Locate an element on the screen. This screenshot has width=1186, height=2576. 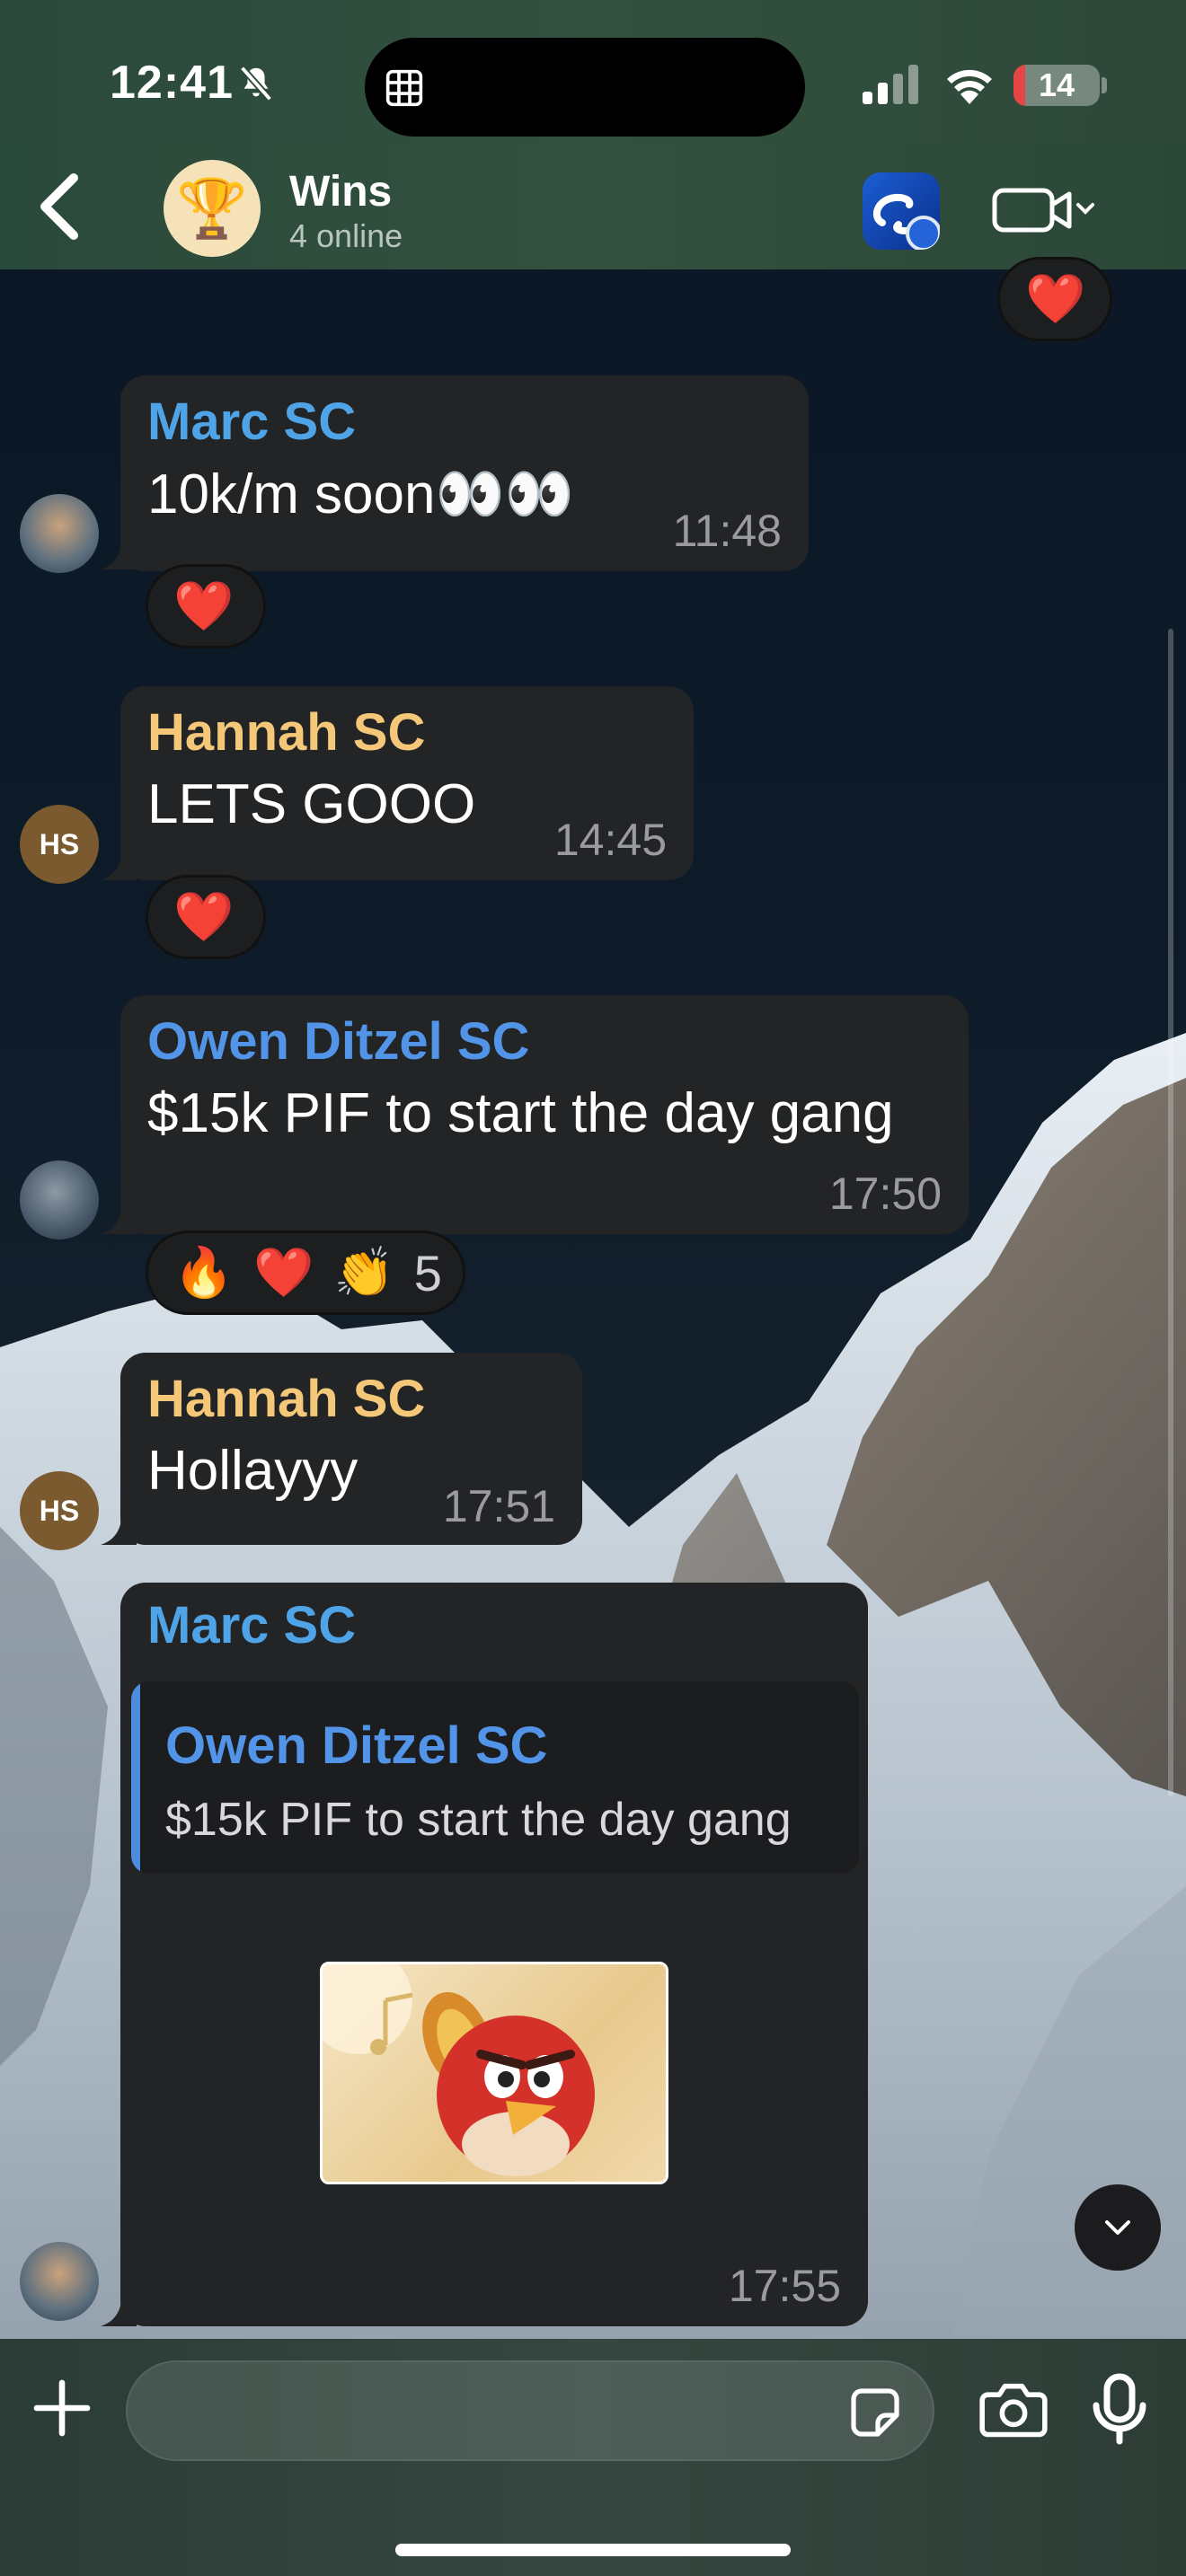
message-field is located at coordinates (530, 2410).